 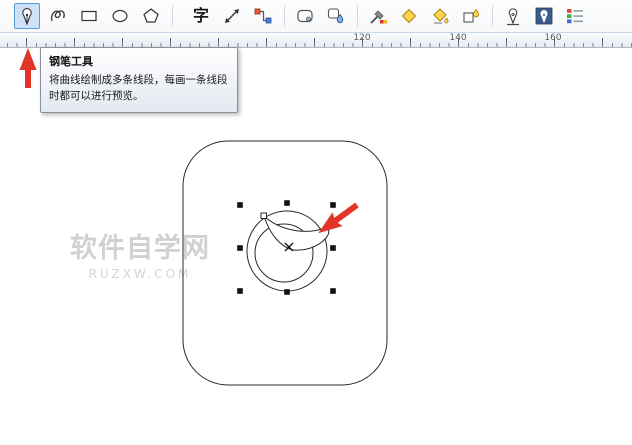 What do you see at coordinates (28, 68) in the screenshot?
I see `annotation-arrow-pen-tool` at bounding box center [28, 68].